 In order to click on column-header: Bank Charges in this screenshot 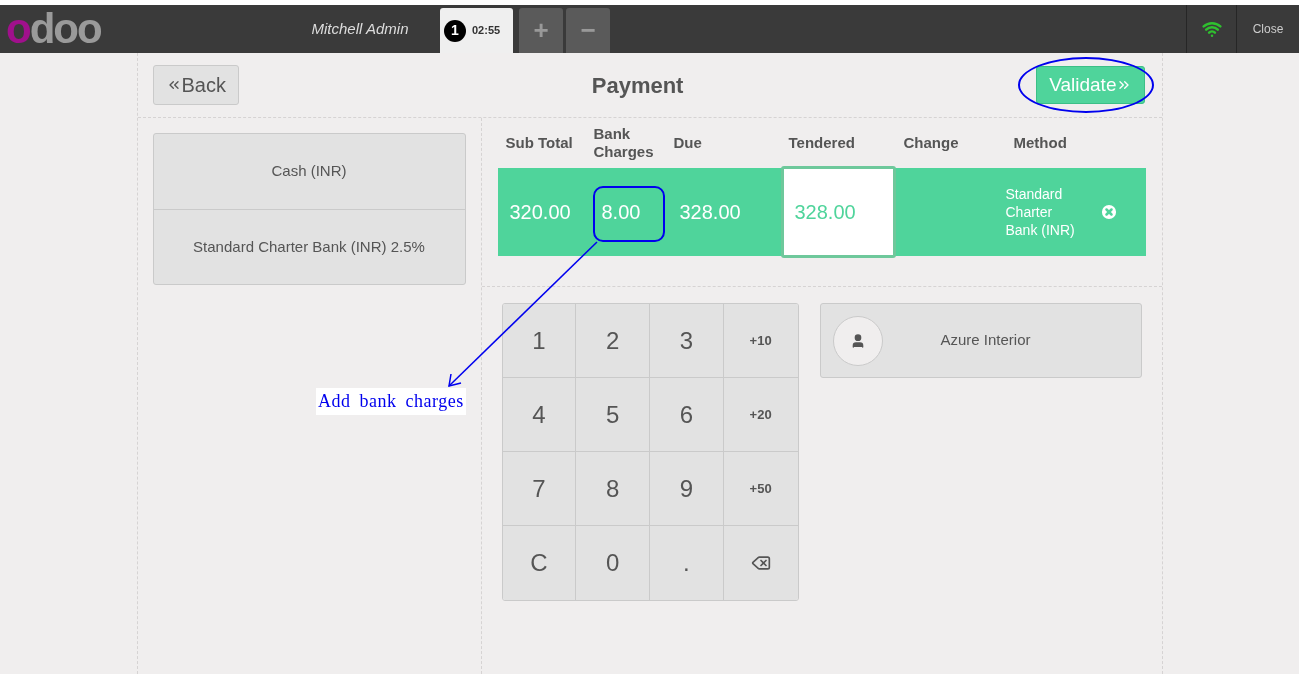, I will do `click(623, 143)`.